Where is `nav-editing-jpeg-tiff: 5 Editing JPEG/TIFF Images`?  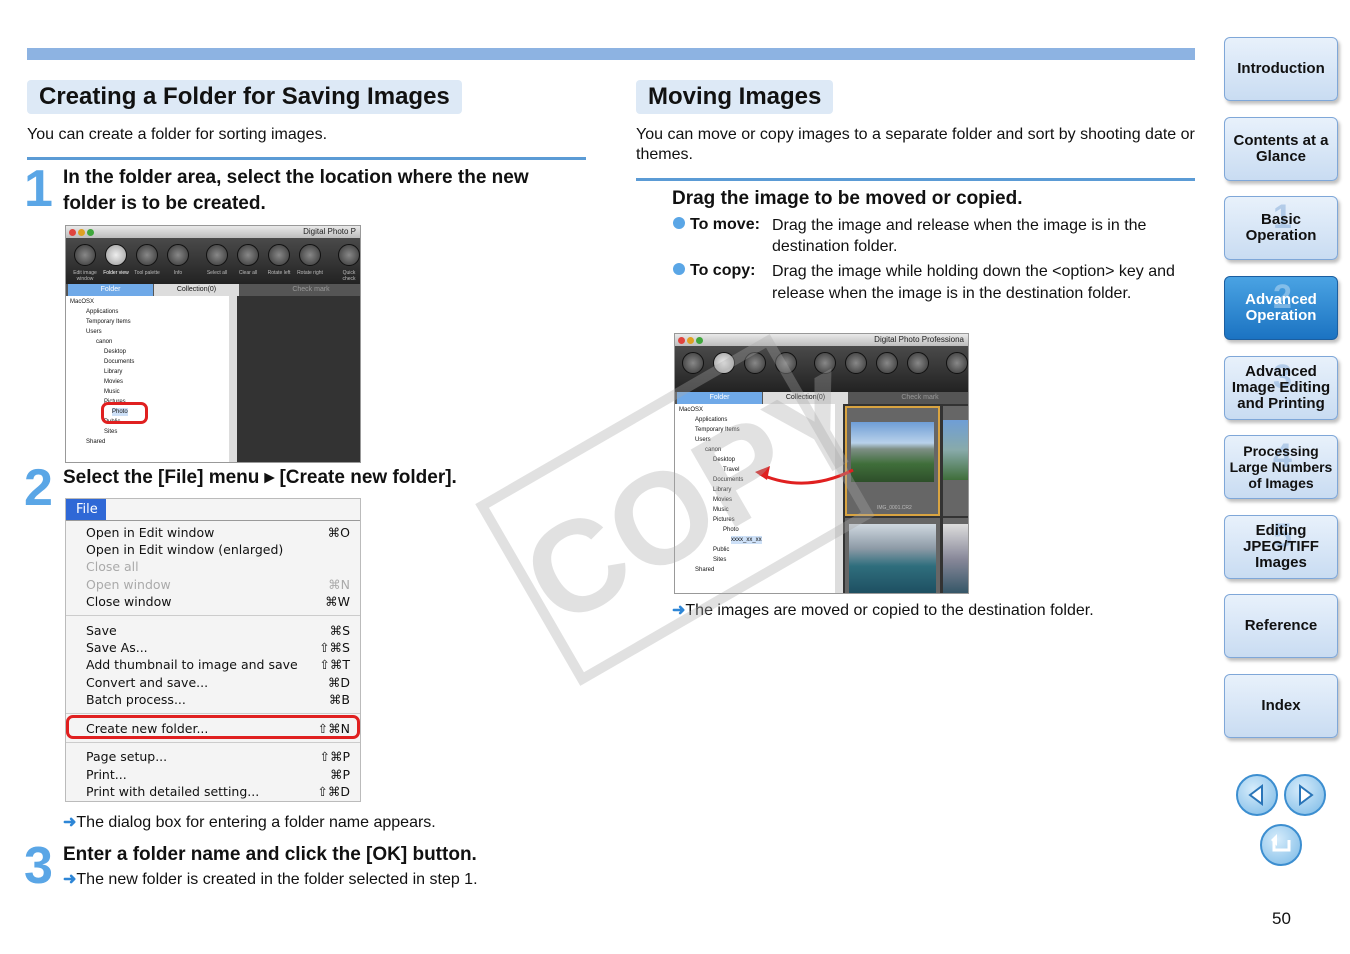 nav-editing-jpeg-tiff: 5 Editing JPEG/TIFF Images is located at coordinates (1281, 547).